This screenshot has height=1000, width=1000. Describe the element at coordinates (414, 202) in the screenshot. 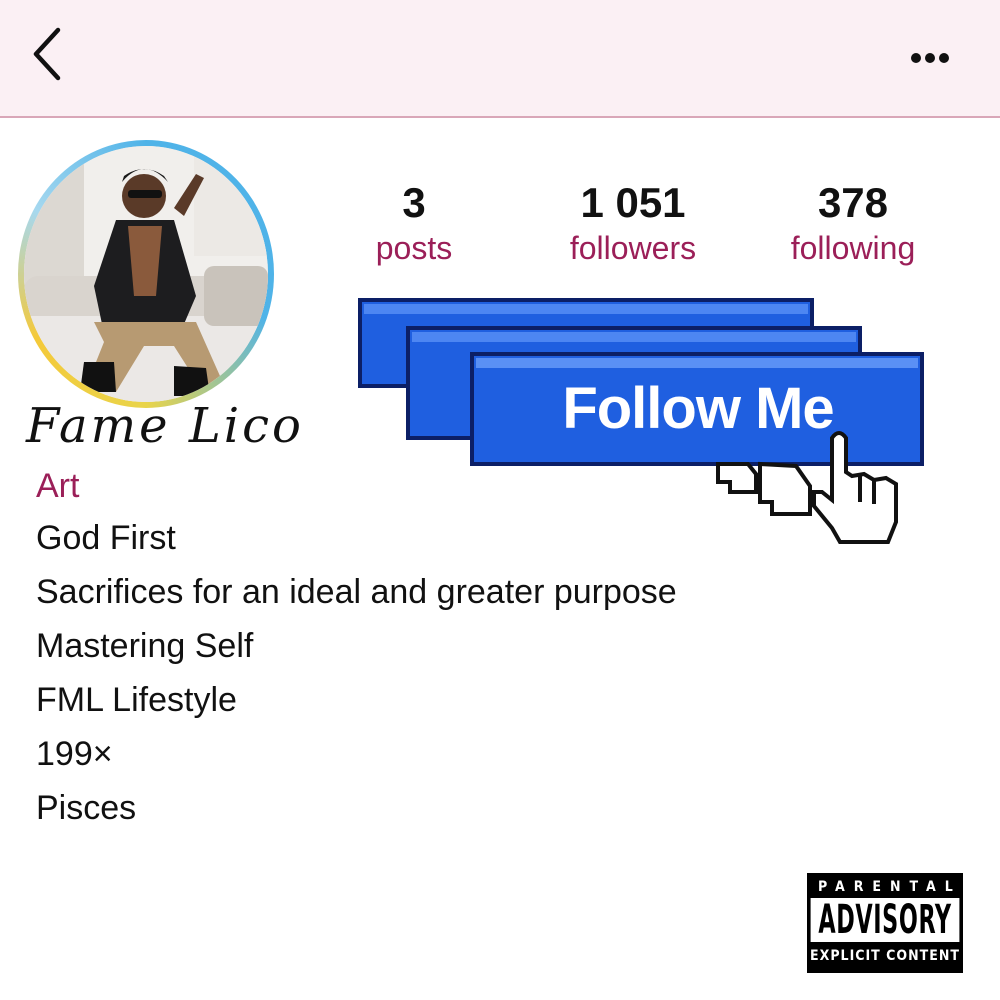

I see `posts-count: 3` at that location.